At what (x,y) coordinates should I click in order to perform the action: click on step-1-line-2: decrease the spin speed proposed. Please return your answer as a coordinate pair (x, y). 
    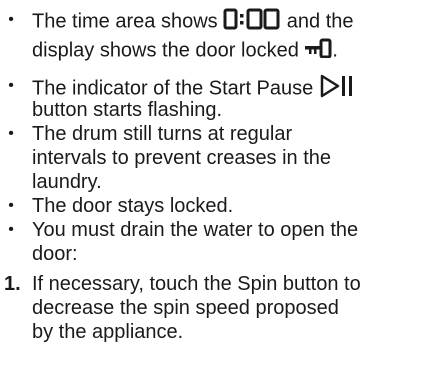
    Looking at the image, I should click on (185, 308).